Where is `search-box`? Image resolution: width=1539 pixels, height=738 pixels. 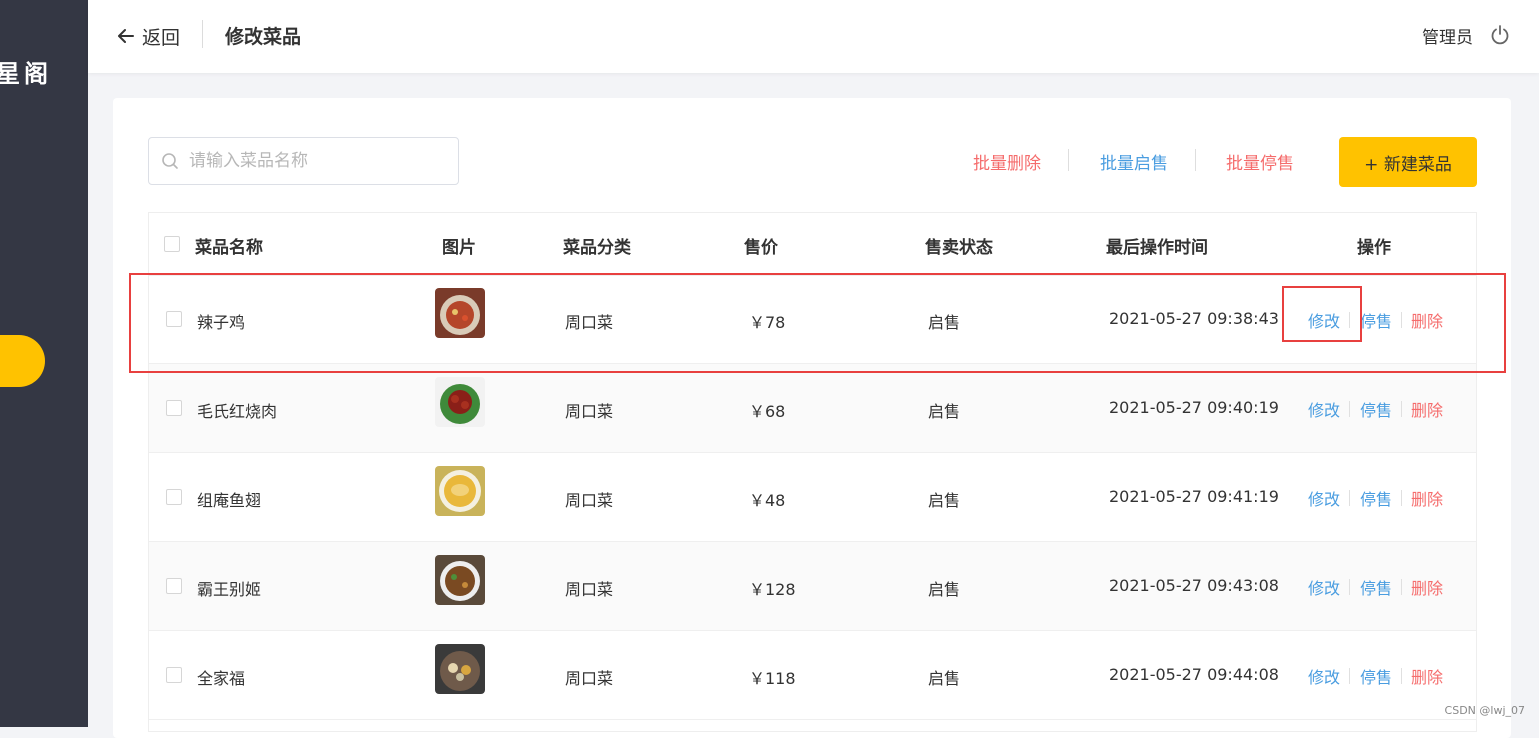
search-box is located at coordinates (303, 161).